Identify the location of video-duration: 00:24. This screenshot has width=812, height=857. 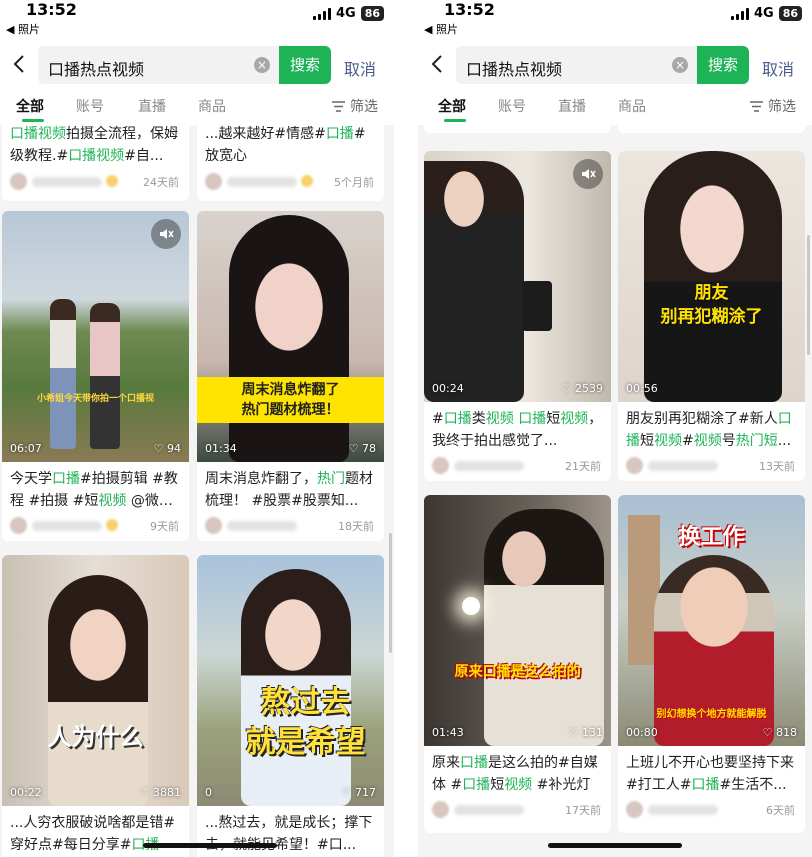
(448, 388).